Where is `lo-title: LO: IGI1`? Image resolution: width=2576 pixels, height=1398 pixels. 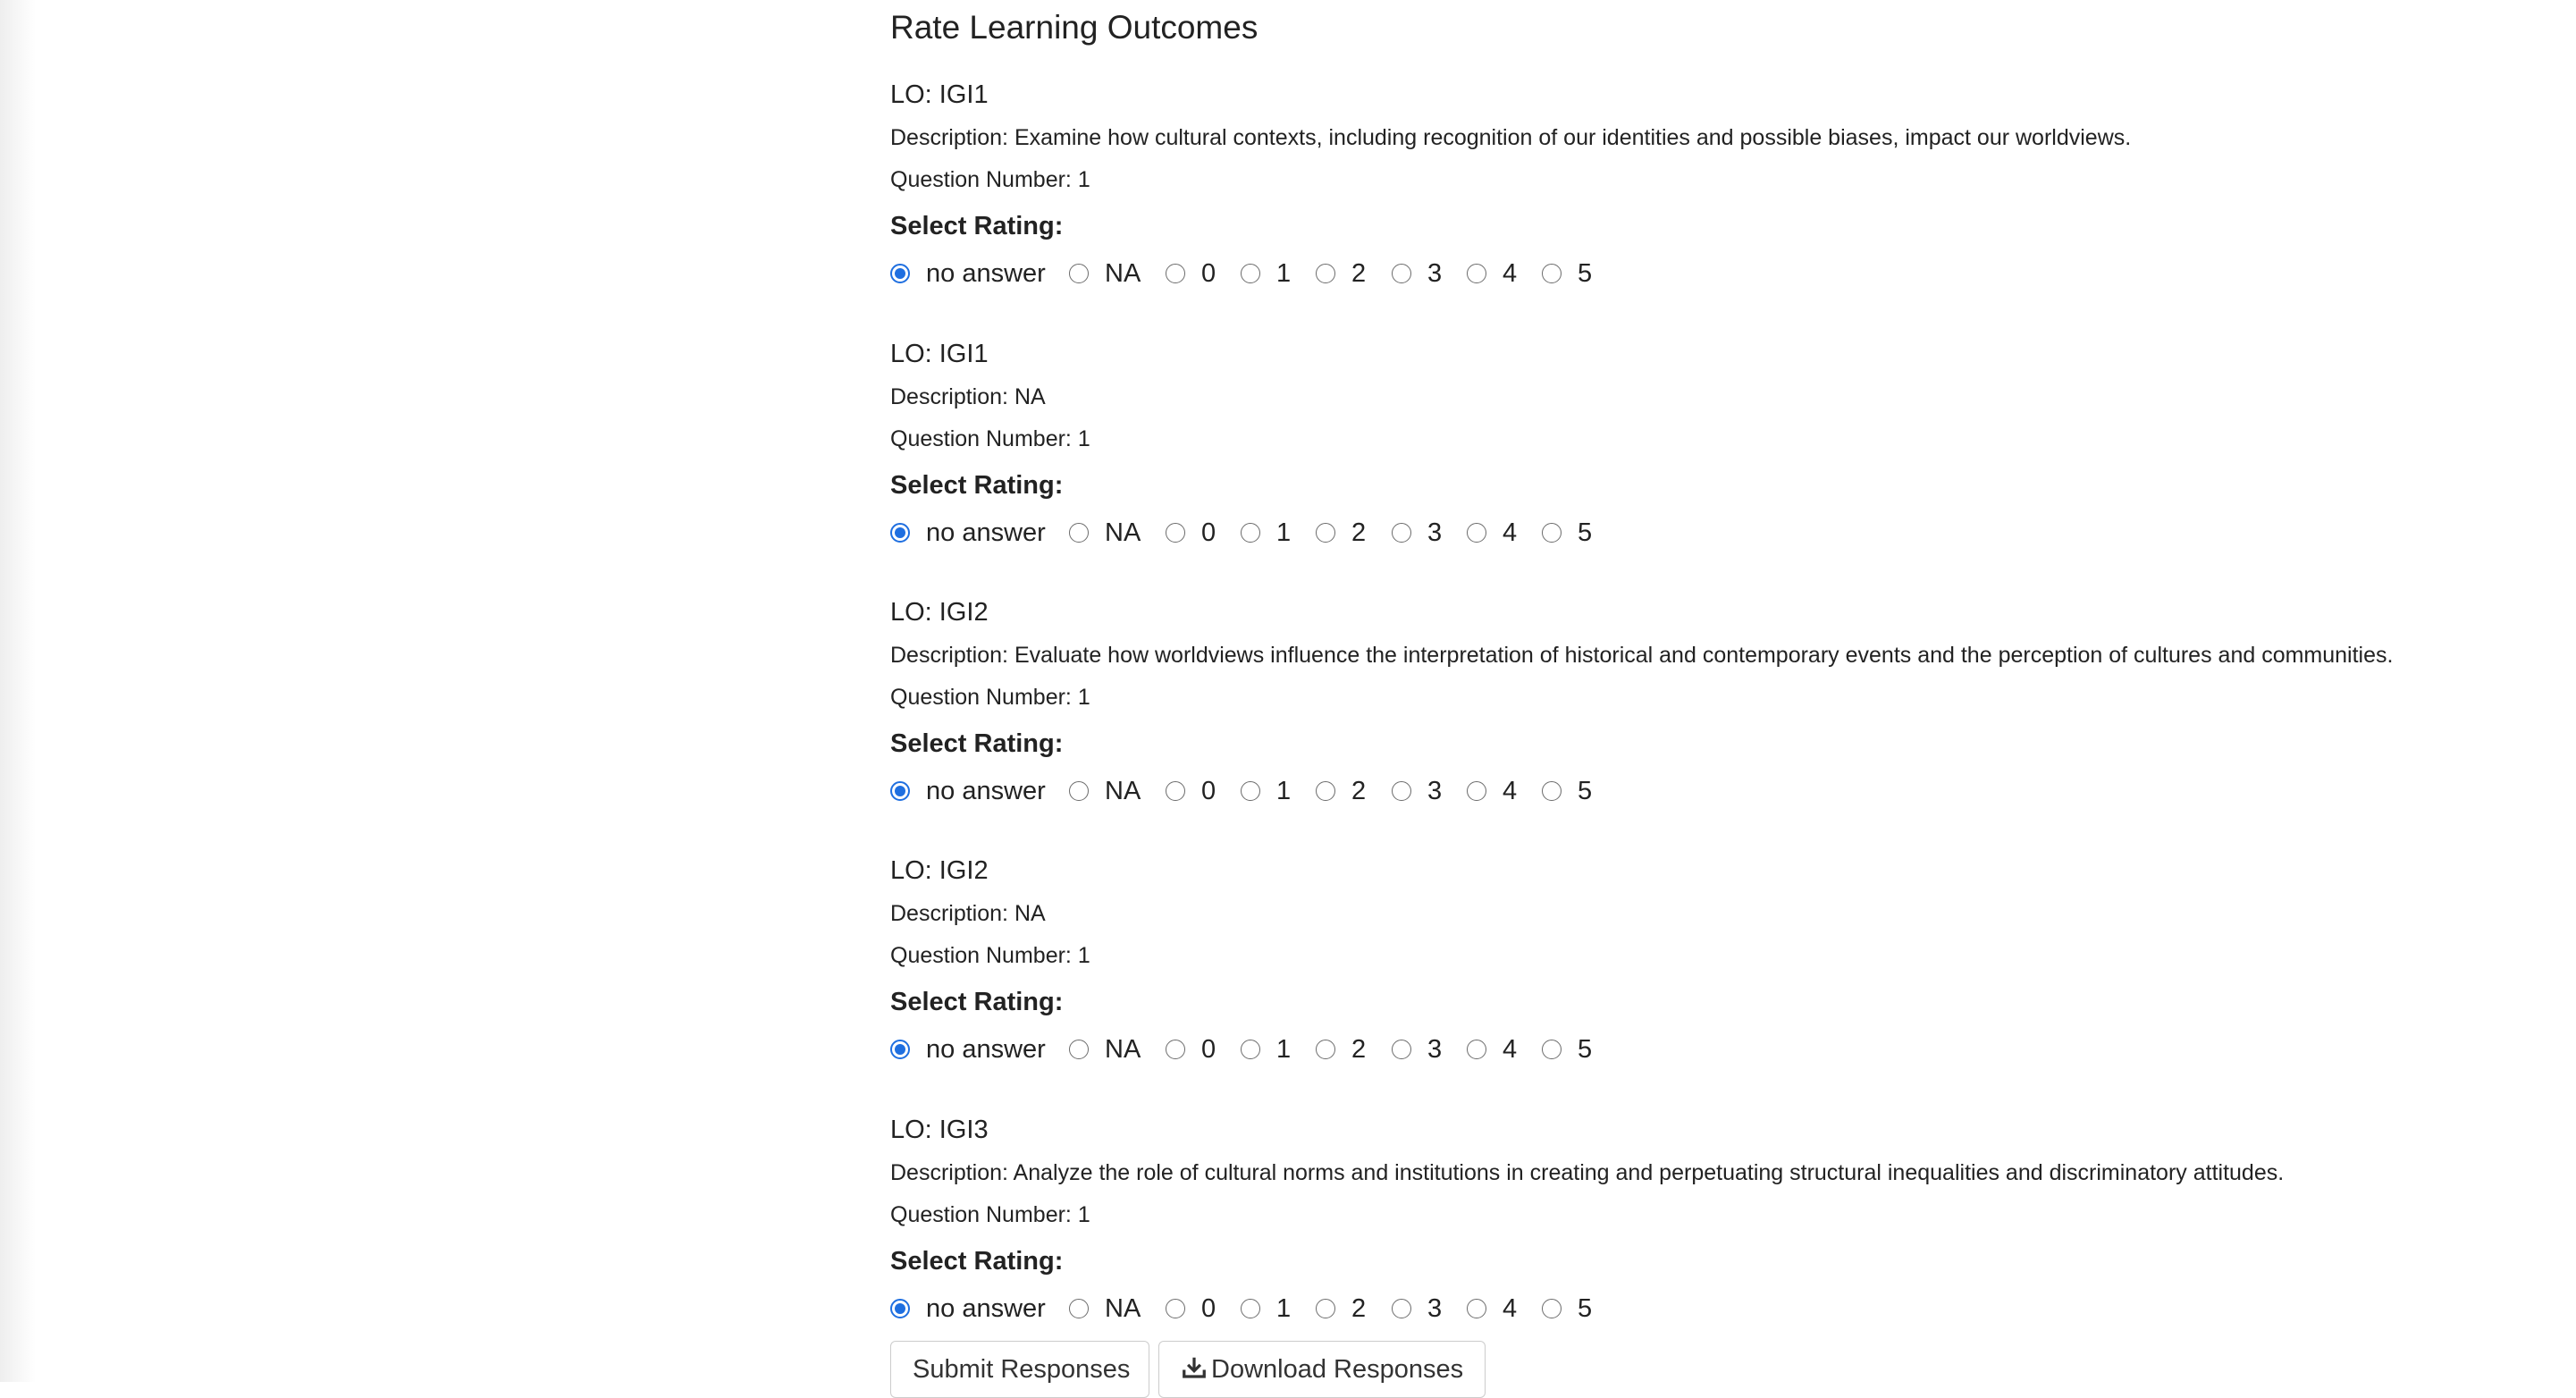
lo-title: LO: IGI1 is located at coordinates (940, 94).